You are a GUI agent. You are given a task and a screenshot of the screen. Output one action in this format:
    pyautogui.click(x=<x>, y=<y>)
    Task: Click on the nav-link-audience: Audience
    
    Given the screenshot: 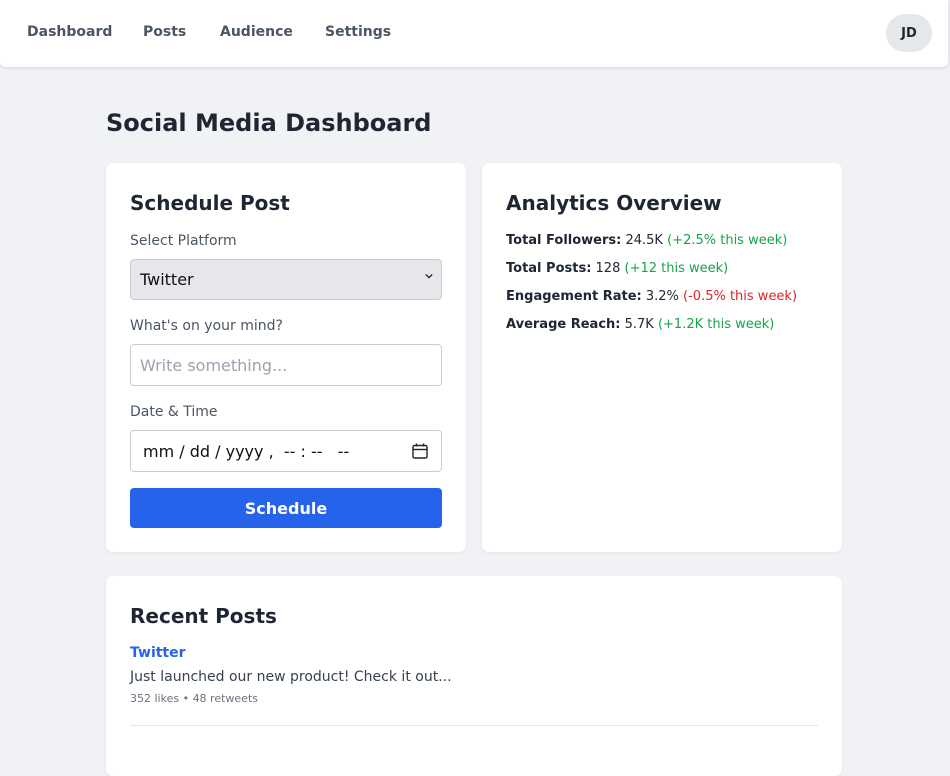 What is the action you would take?
    pyautogui.click(x=256, y=32)
    